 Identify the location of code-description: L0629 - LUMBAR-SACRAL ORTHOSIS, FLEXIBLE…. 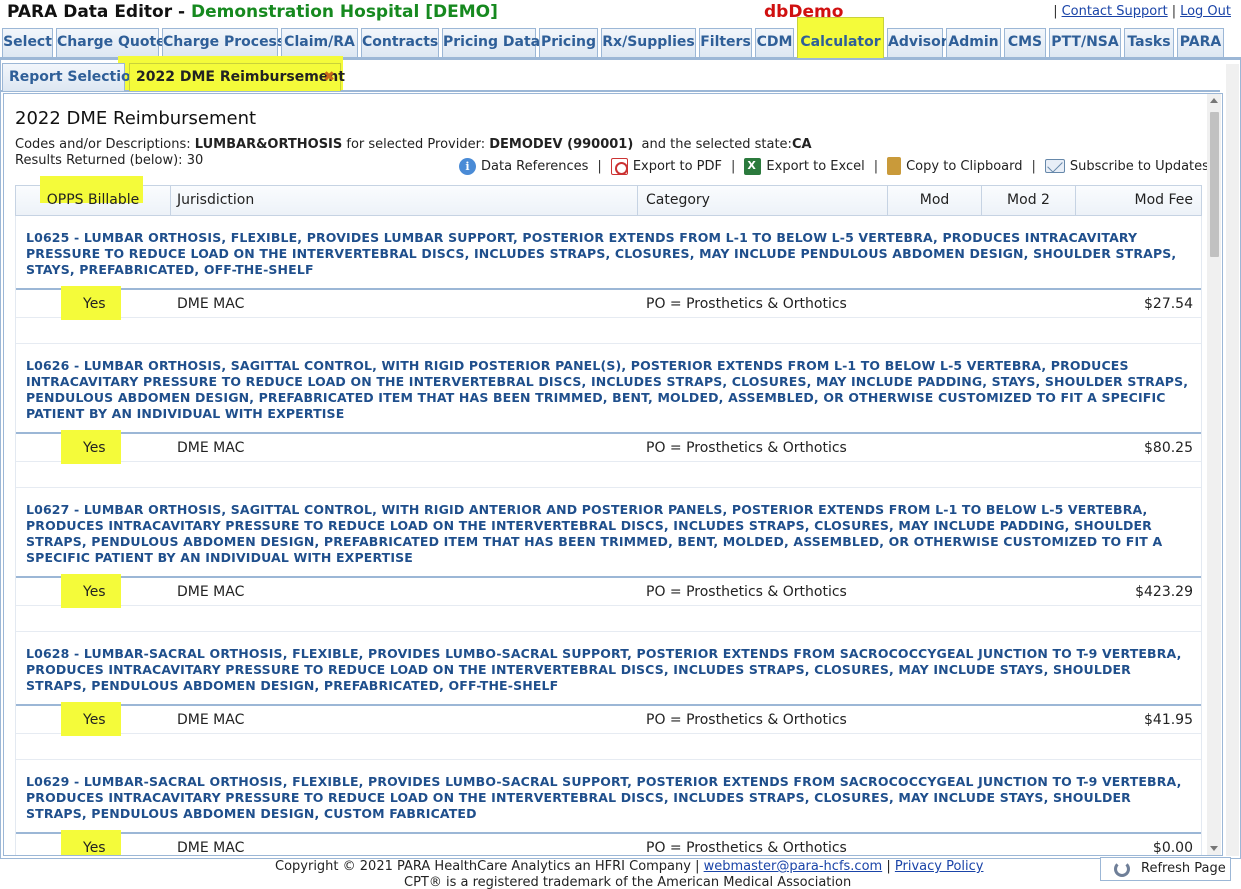
(608, 797).